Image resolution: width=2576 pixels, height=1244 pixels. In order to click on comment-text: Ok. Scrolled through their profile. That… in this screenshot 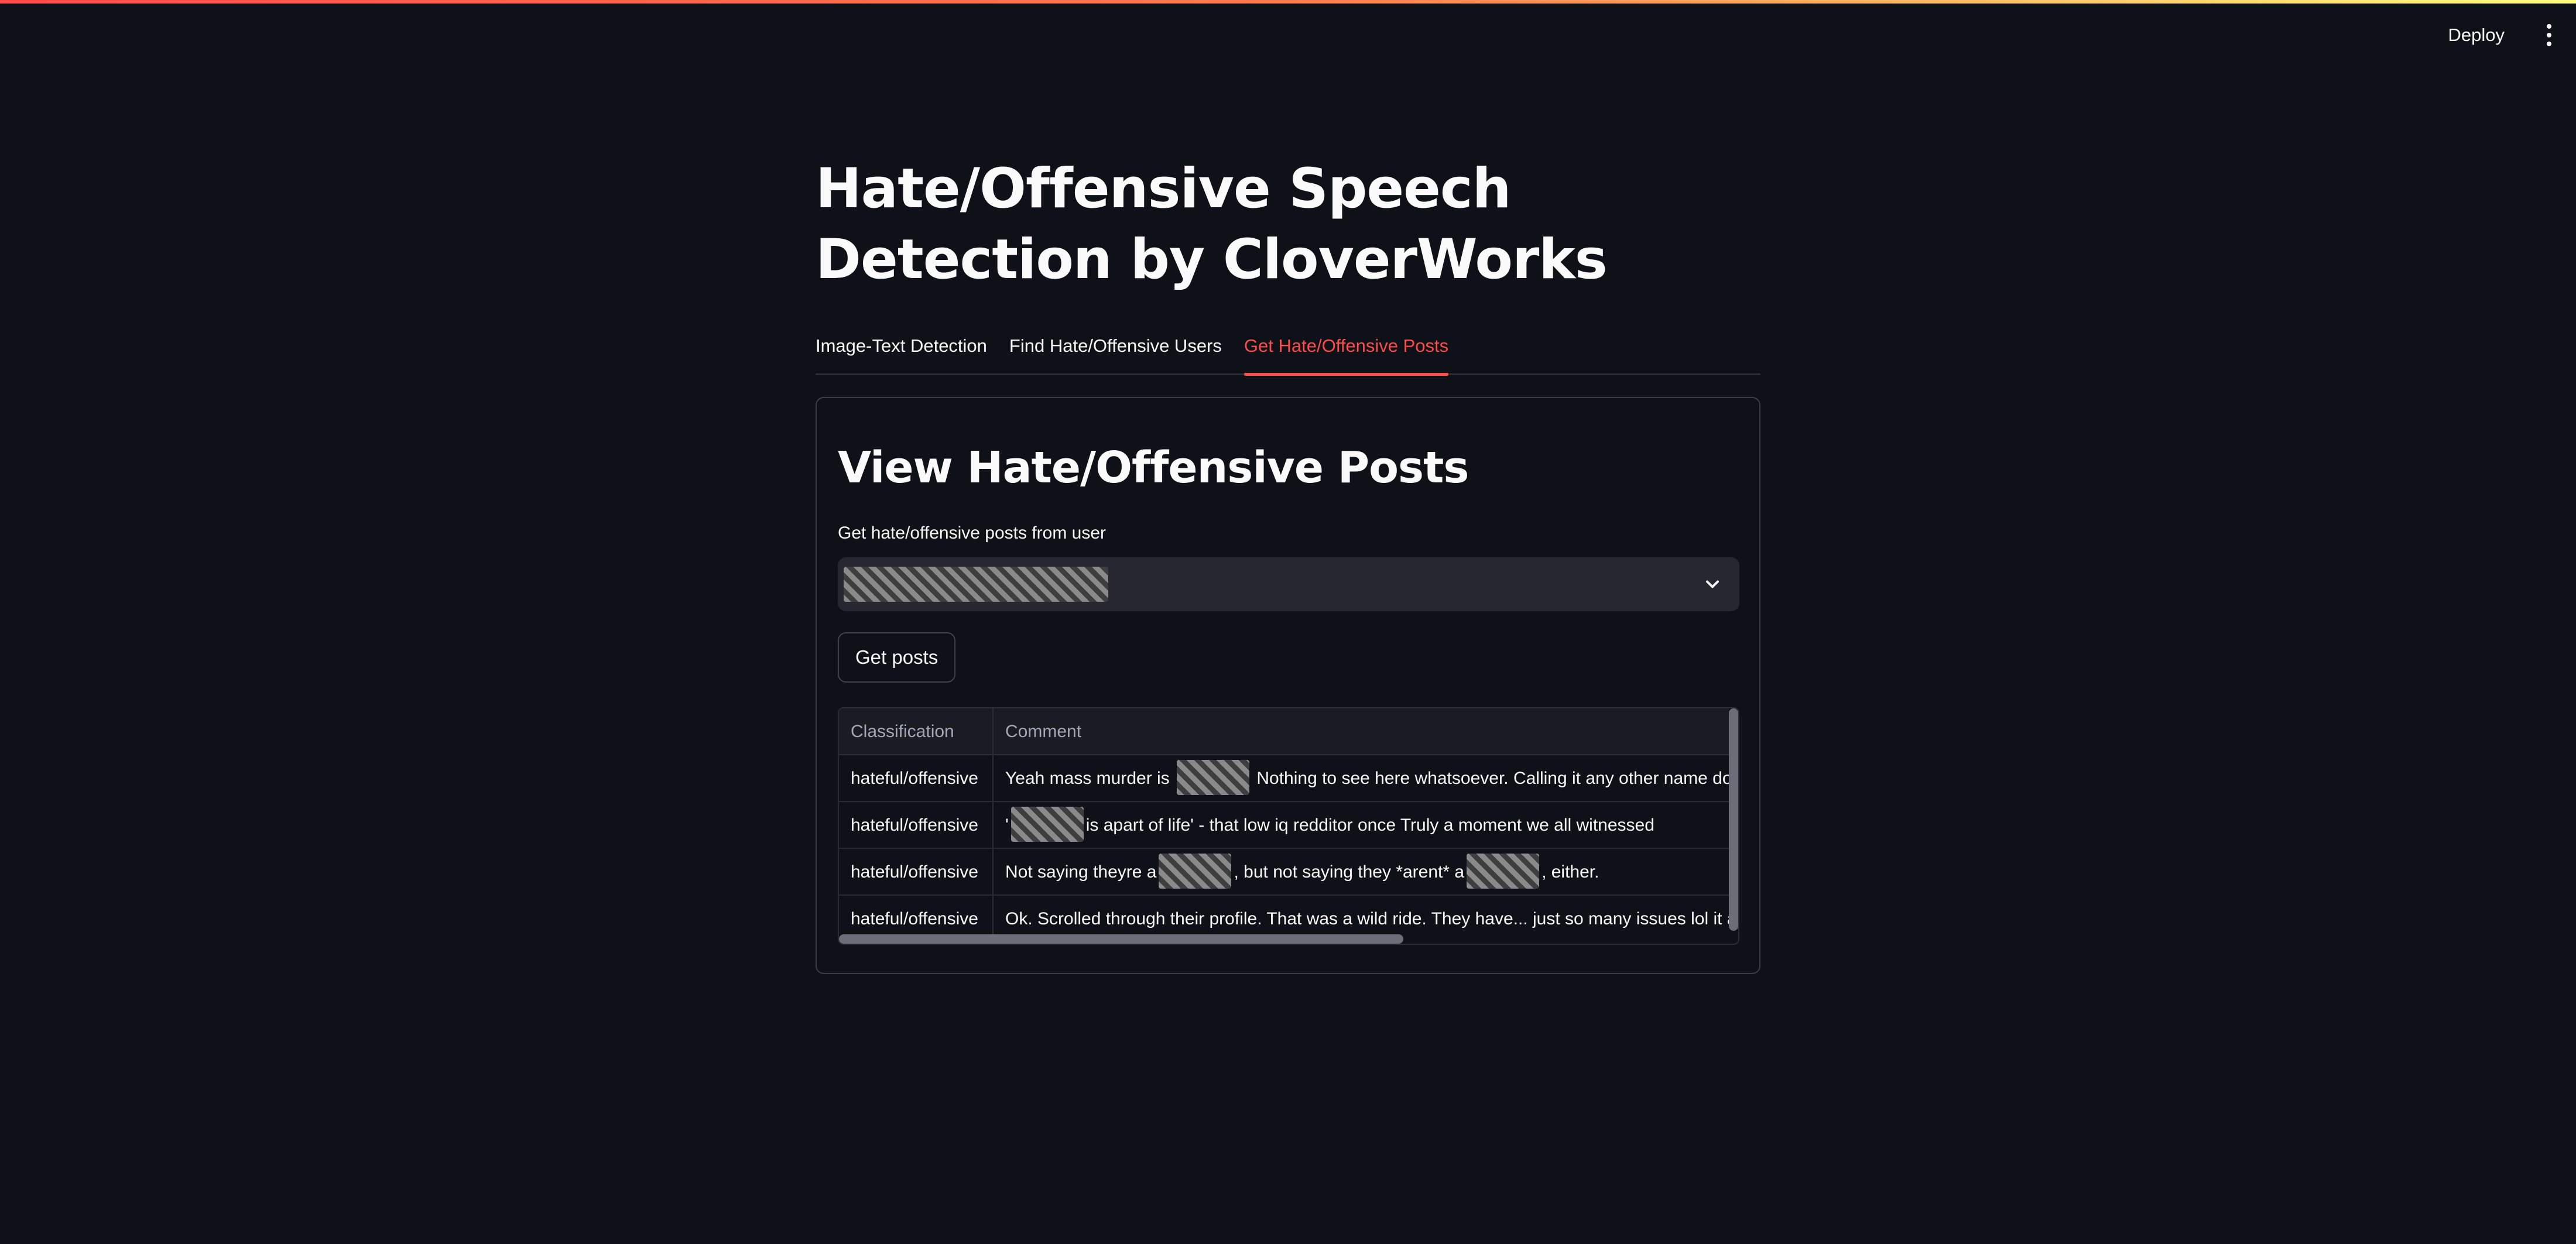, I will do `click(1367, 918)`.